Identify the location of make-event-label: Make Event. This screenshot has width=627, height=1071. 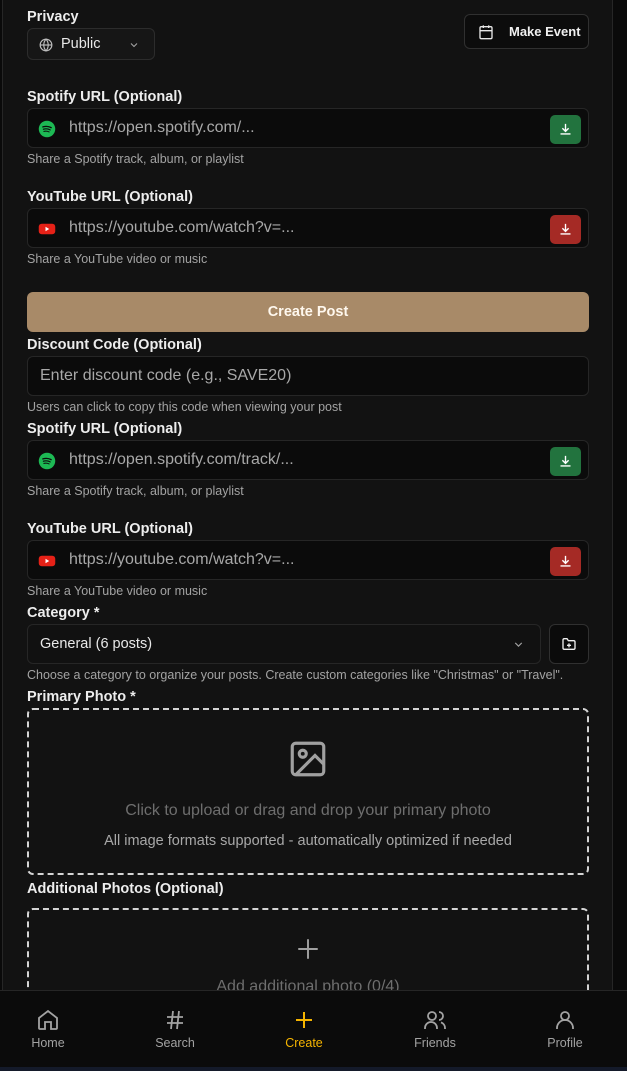
(545, 31).